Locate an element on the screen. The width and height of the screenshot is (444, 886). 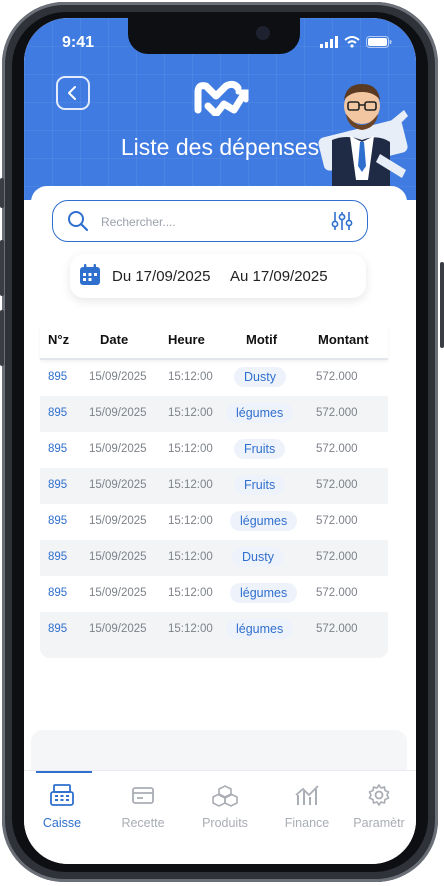
tab-caisse: Caisse is located at coordinates (62, 806).